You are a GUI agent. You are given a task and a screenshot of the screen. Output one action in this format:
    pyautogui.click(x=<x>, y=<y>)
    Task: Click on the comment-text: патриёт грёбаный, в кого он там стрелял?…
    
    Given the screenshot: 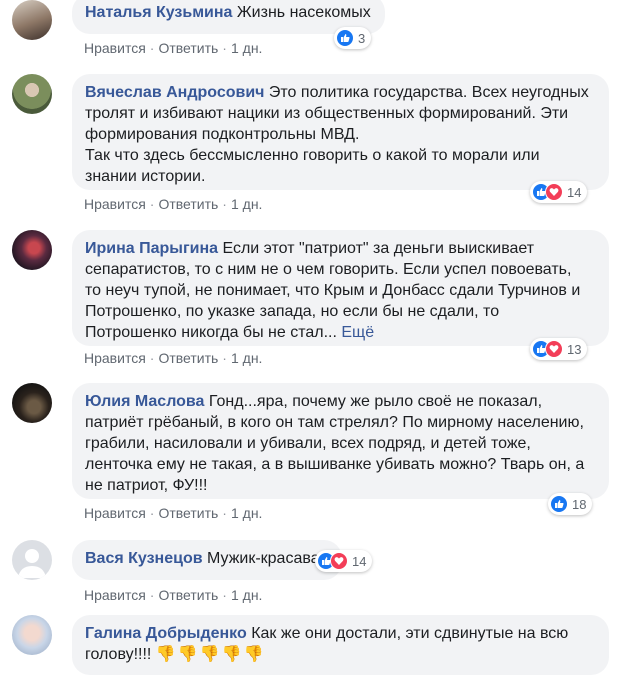 What is the action you would take?
    pyautogui.click(x=334, y=422)
    